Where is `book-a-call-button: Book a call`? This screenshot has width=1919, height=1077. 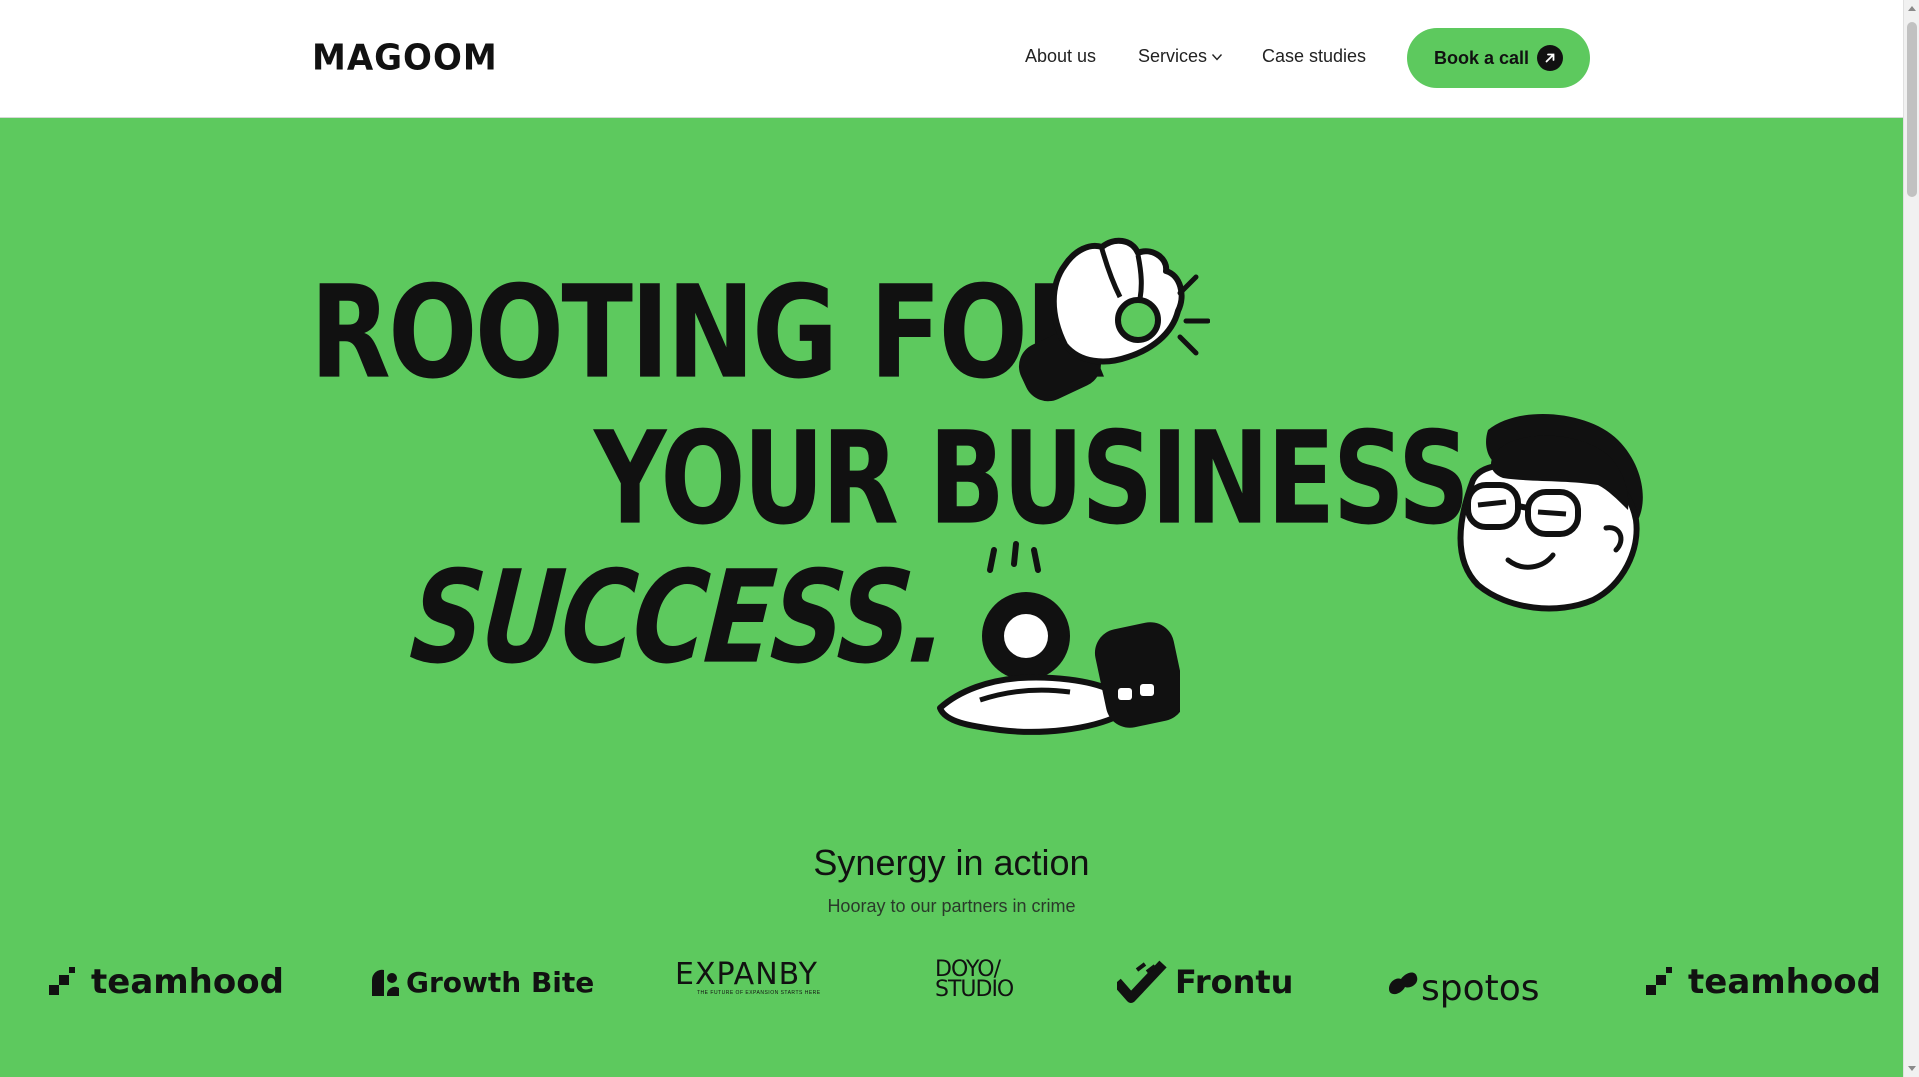 book-a-call-button: Book a call is located at coordinates (1498, 58).